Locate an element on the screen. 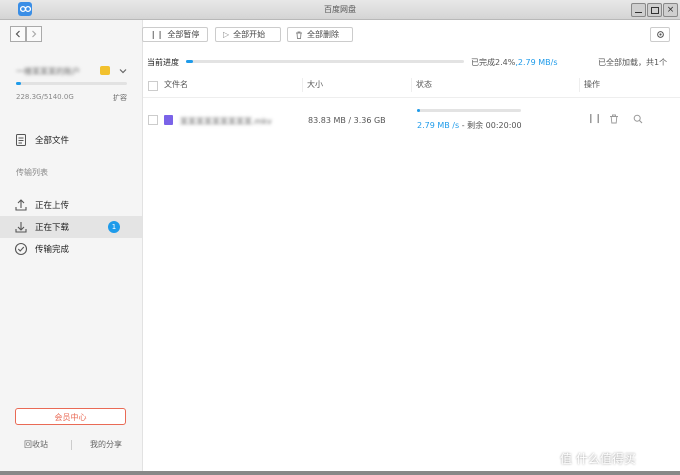 The width and height of the screenshot is (680, 475). file-name: 某某某某某某某某某.mkv is located at coordinates (226, 121).